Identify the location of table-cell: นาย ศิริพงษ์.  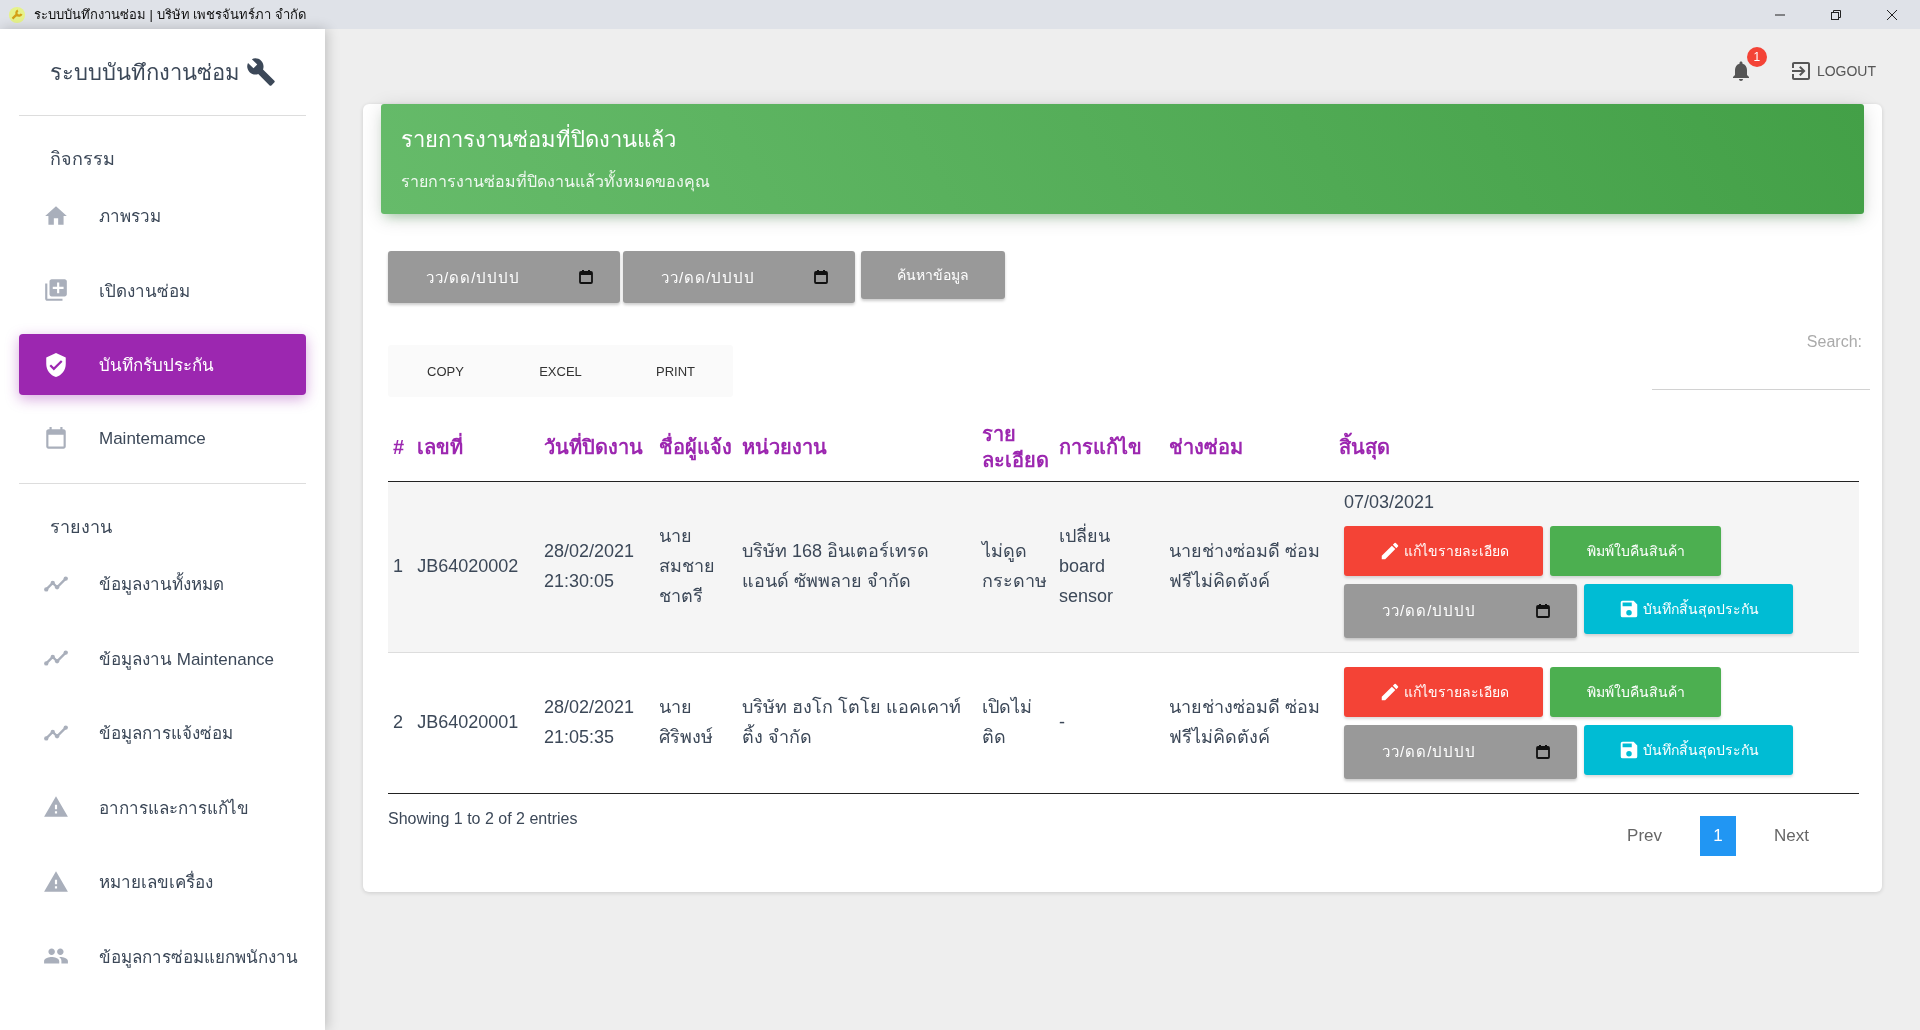
(695, 723).